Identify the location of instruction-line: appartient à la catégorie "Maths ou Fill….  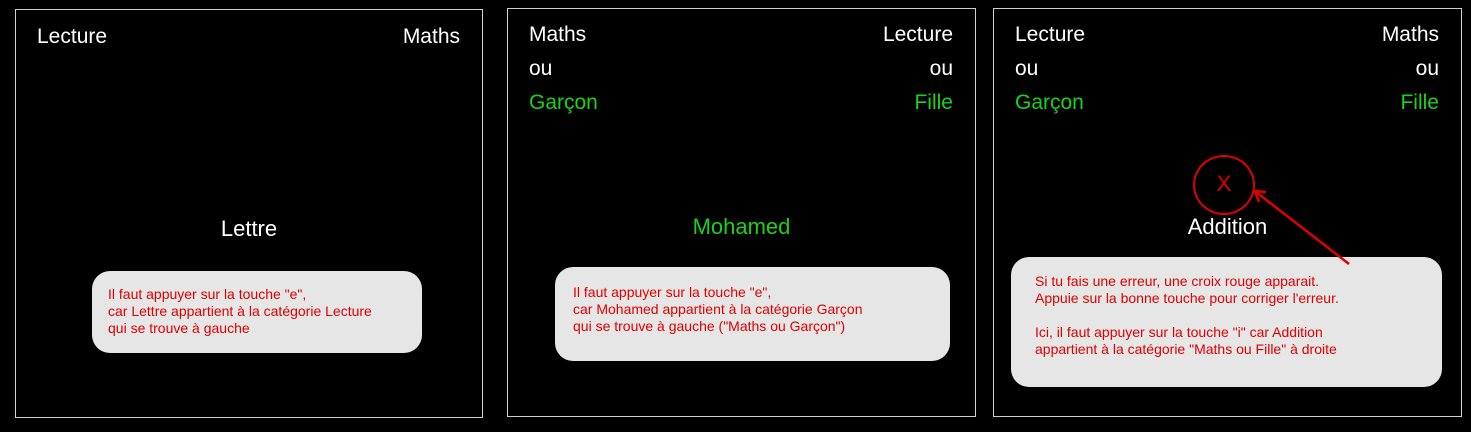
(1186, 349).